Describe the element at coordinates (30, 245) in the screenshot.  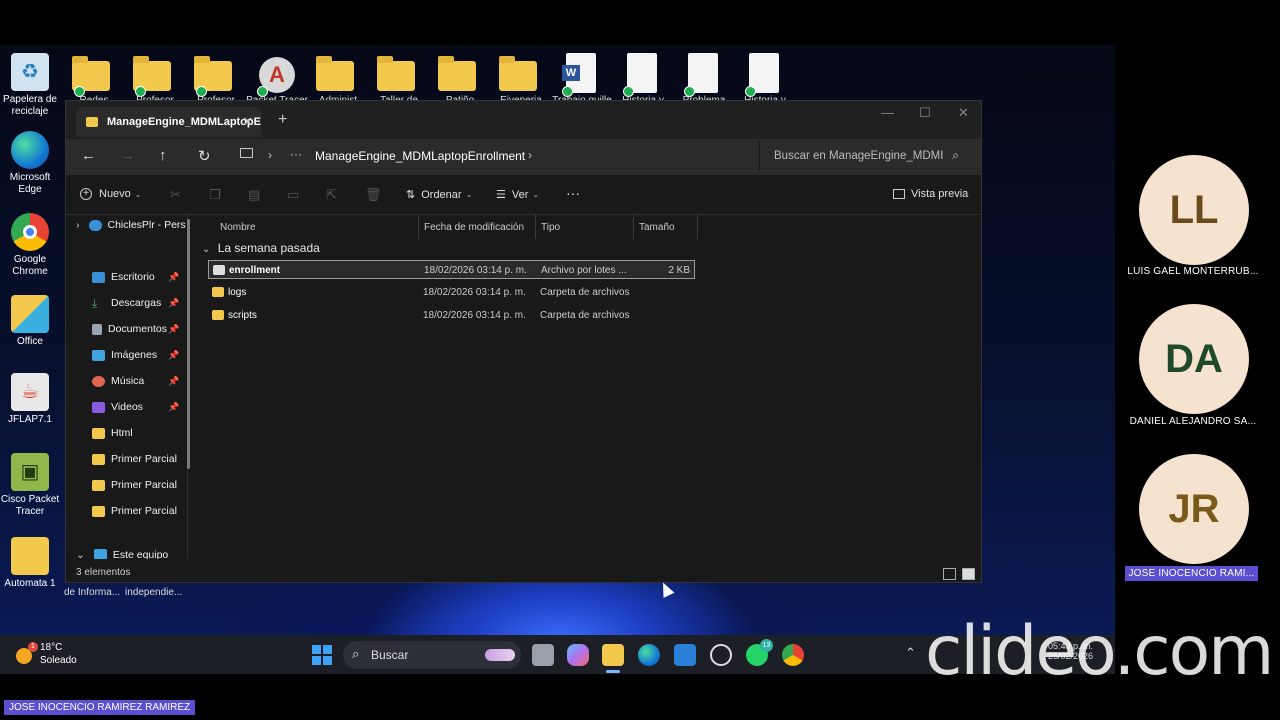
I see `desktop-icon-chrome: Google Chrome` at that location.